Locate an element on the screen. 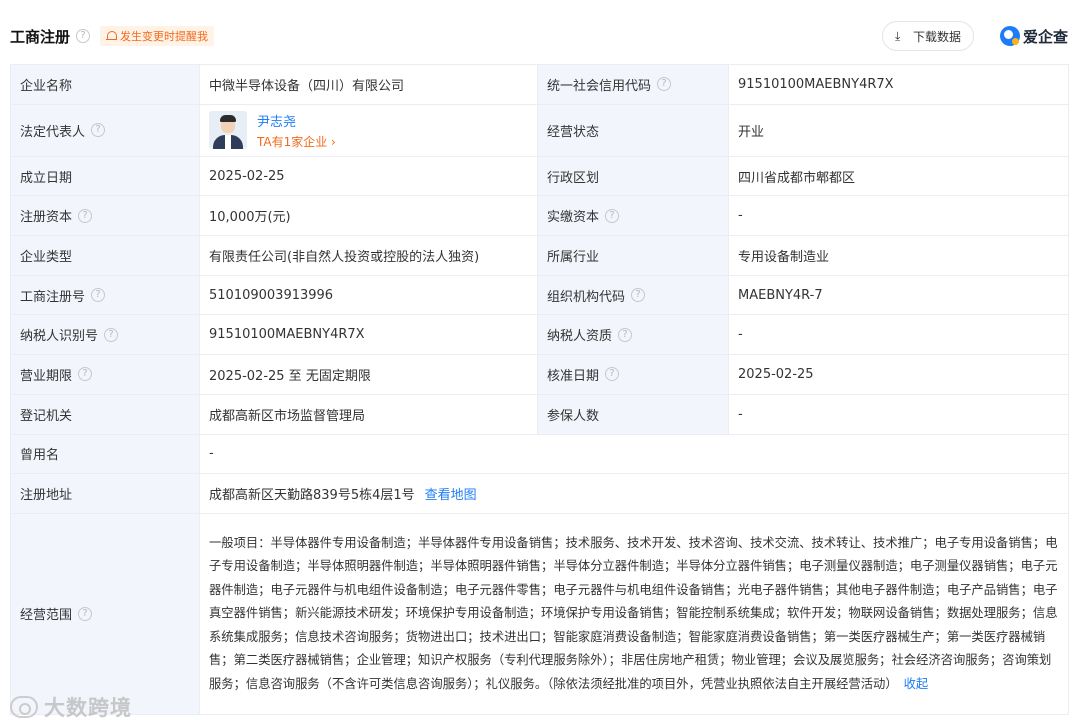 The height and width of the screenshot is (728, 1080). label-legal-rep: 法定代表人 is located at coordinates (53, 132).